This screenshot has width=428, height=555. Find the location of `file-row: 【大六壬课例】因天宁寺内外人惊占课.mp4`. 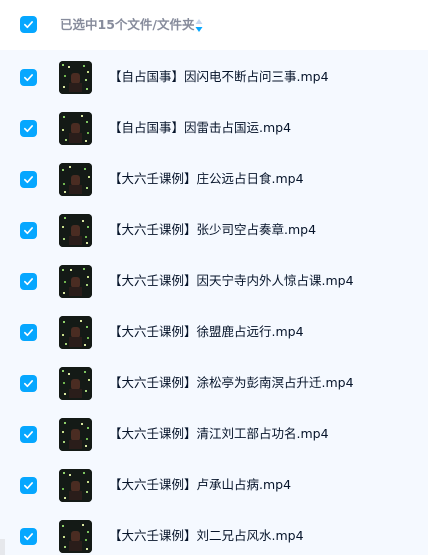

file-row: 【大六壬课例】因天宁寺内外人惊占课.mp4 is located at coordinates (214, 281).